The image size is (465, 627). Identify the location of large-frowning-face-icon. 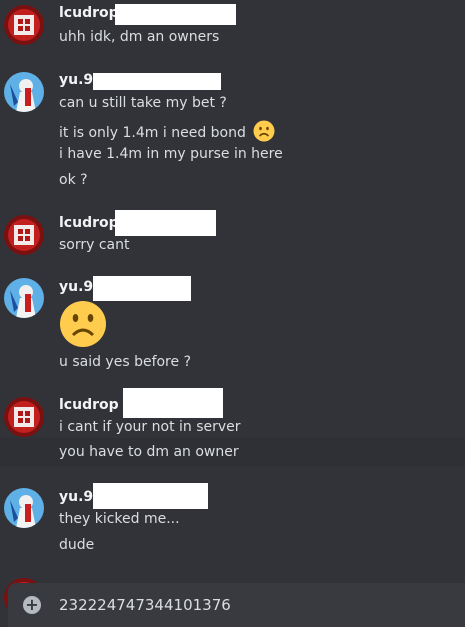
(83, 326).